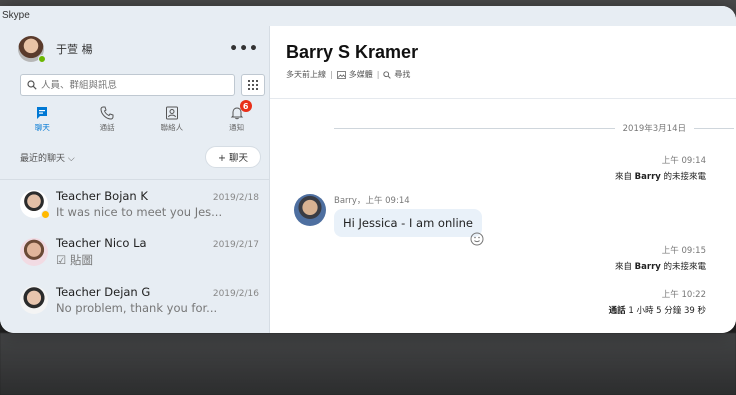  Describe the element at coordinates (102, 196) in the screenshot. I see `contact-name: Teacher Bojan K` at that location.